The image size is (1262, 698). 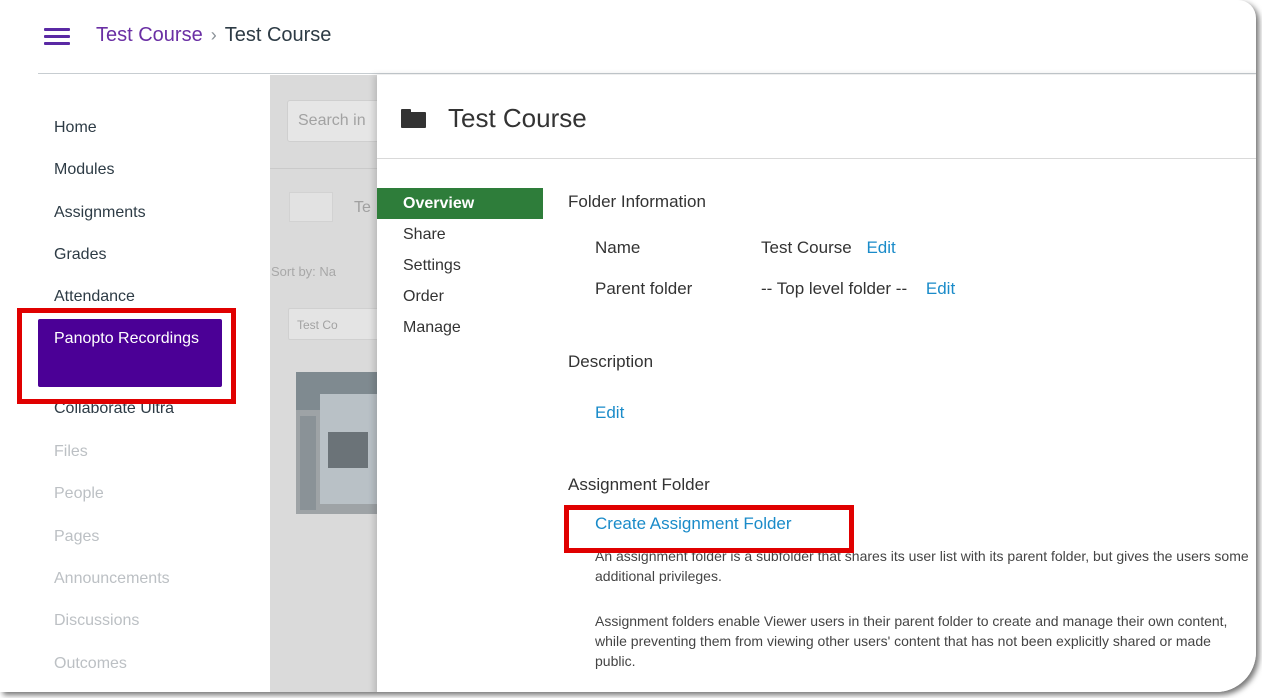 I want to click on nav-item-files: Files, so click(x=71, y=451).